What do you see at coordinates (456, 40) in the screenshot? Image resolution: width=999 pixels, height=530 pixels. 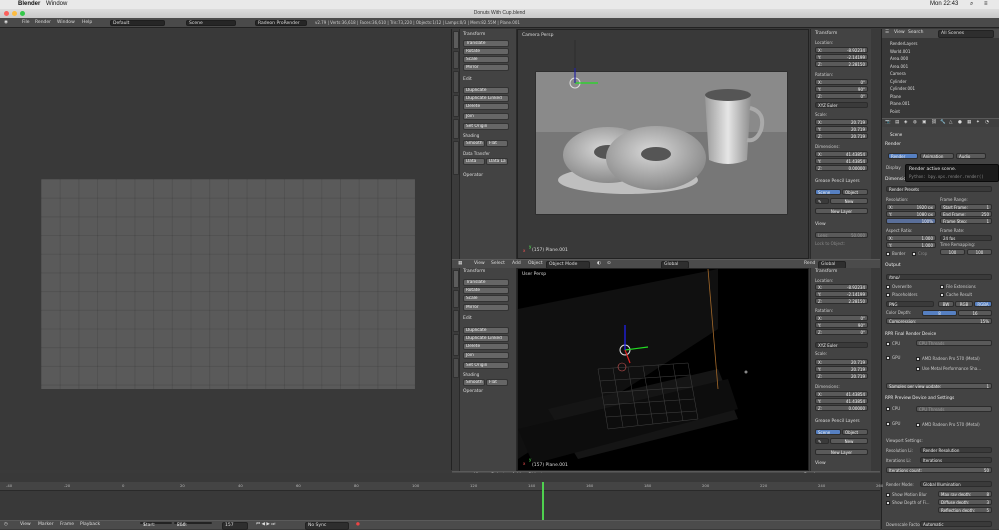 I see `tab-tools` at bounding box center [456, 40].